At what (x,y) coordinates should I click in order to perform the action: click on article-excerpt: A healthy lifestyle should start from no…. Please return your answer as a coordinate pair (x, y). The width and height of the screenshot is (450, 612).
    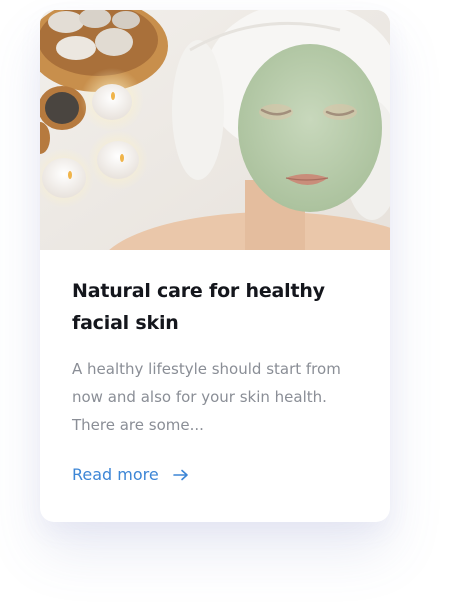
    Looking at the image, I should click on (206, 397).